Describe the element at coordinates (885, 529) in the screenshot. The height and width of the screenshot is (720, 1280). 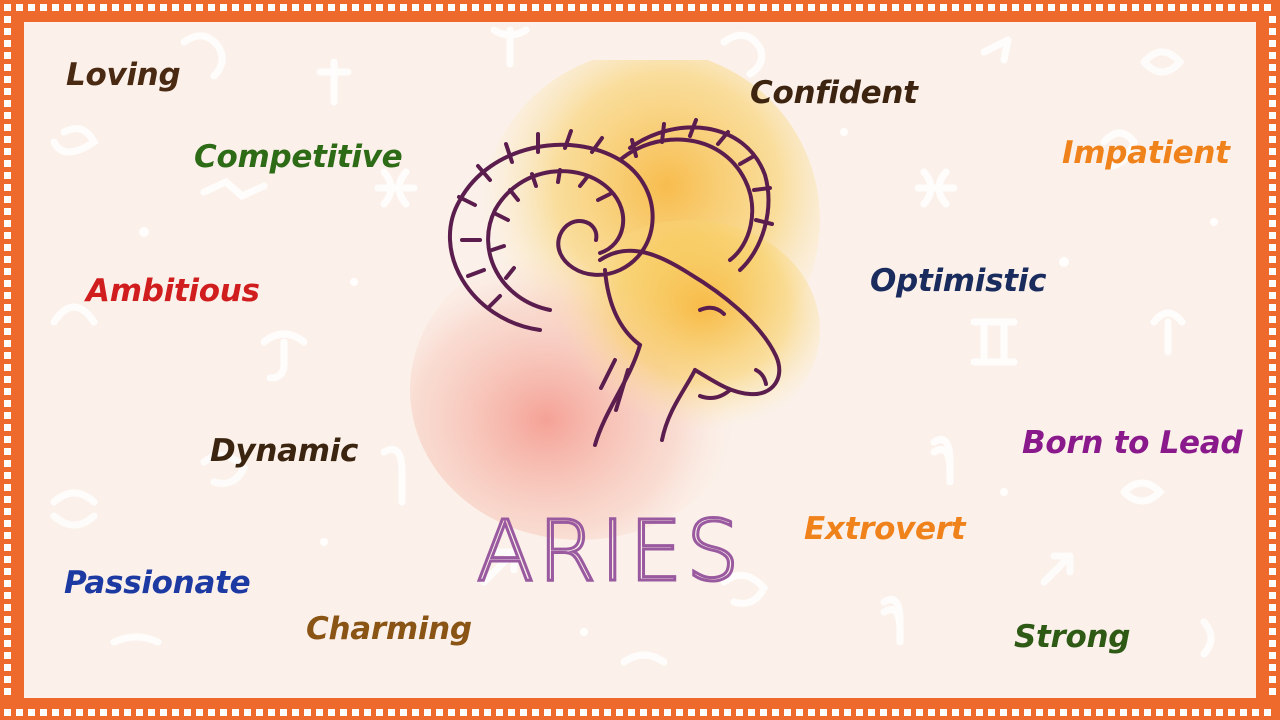
I see `trait-extrovert: Extrovert` at that location.